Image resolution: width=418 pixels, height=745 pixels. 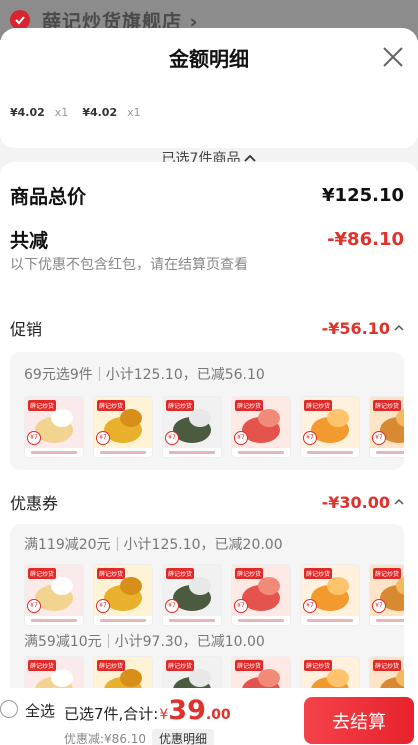 I want to click on checkout-bar: 全选 已选7件,合计: ¥ 39 .00 优惠减:¥86.10 优惠明细 去结算, so click(x=209, y=716).